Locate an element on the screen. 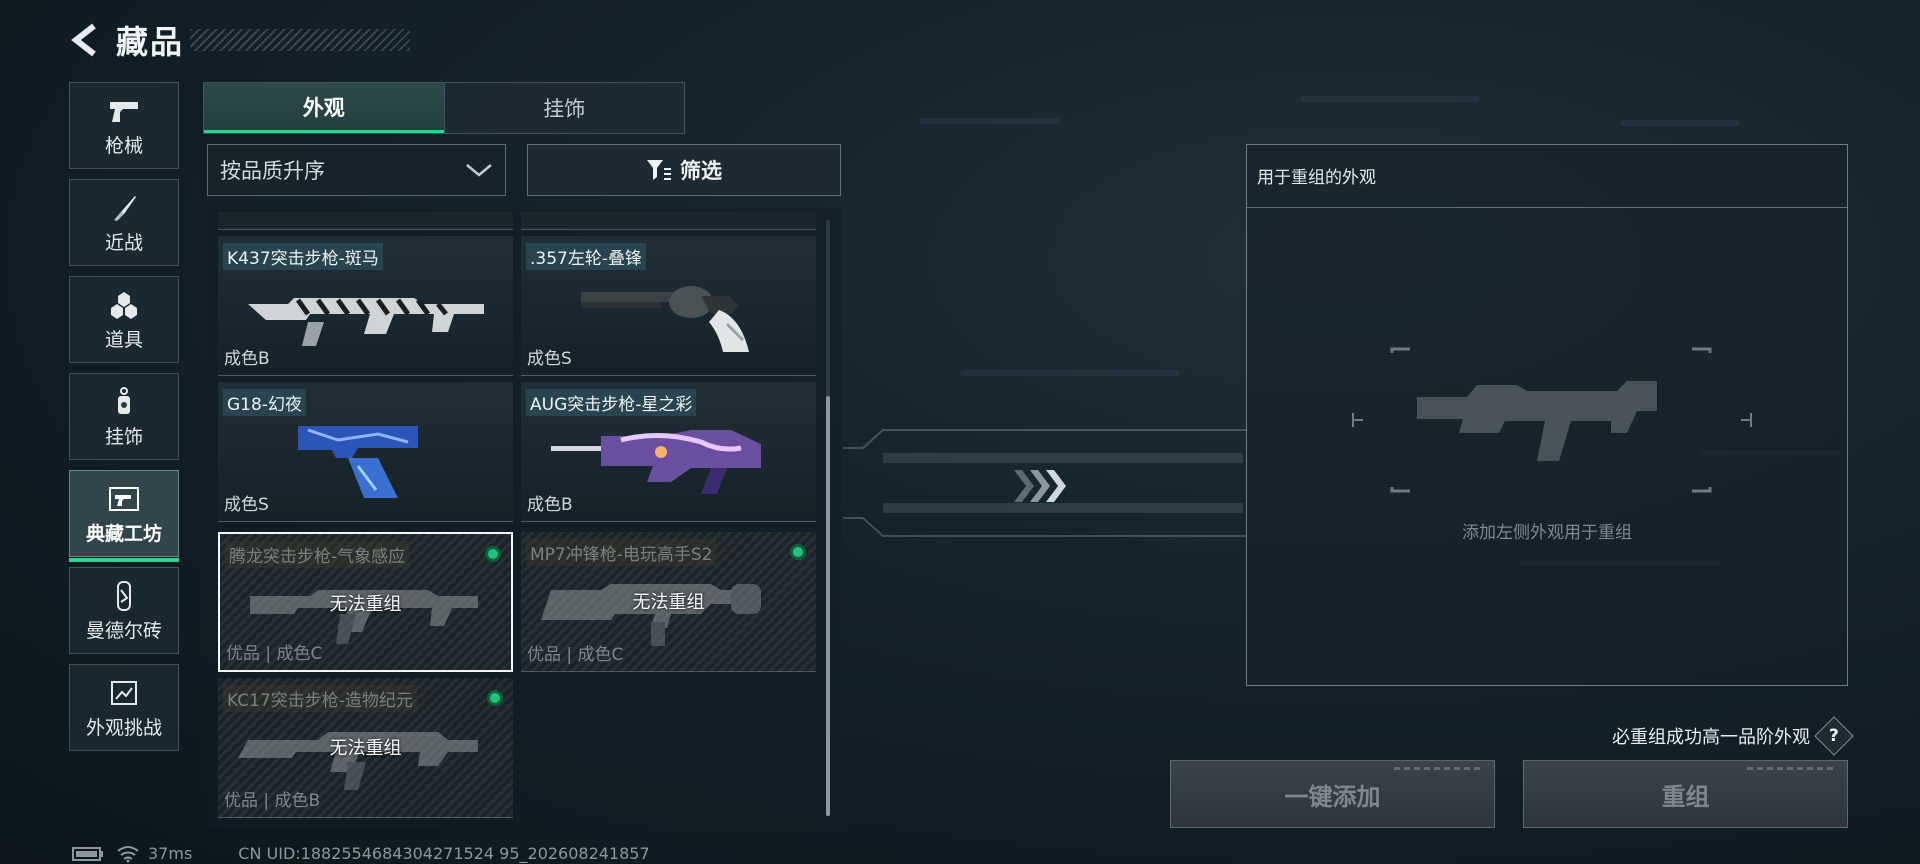  filter-label: 筛选 is located at coordinates (701, 171).